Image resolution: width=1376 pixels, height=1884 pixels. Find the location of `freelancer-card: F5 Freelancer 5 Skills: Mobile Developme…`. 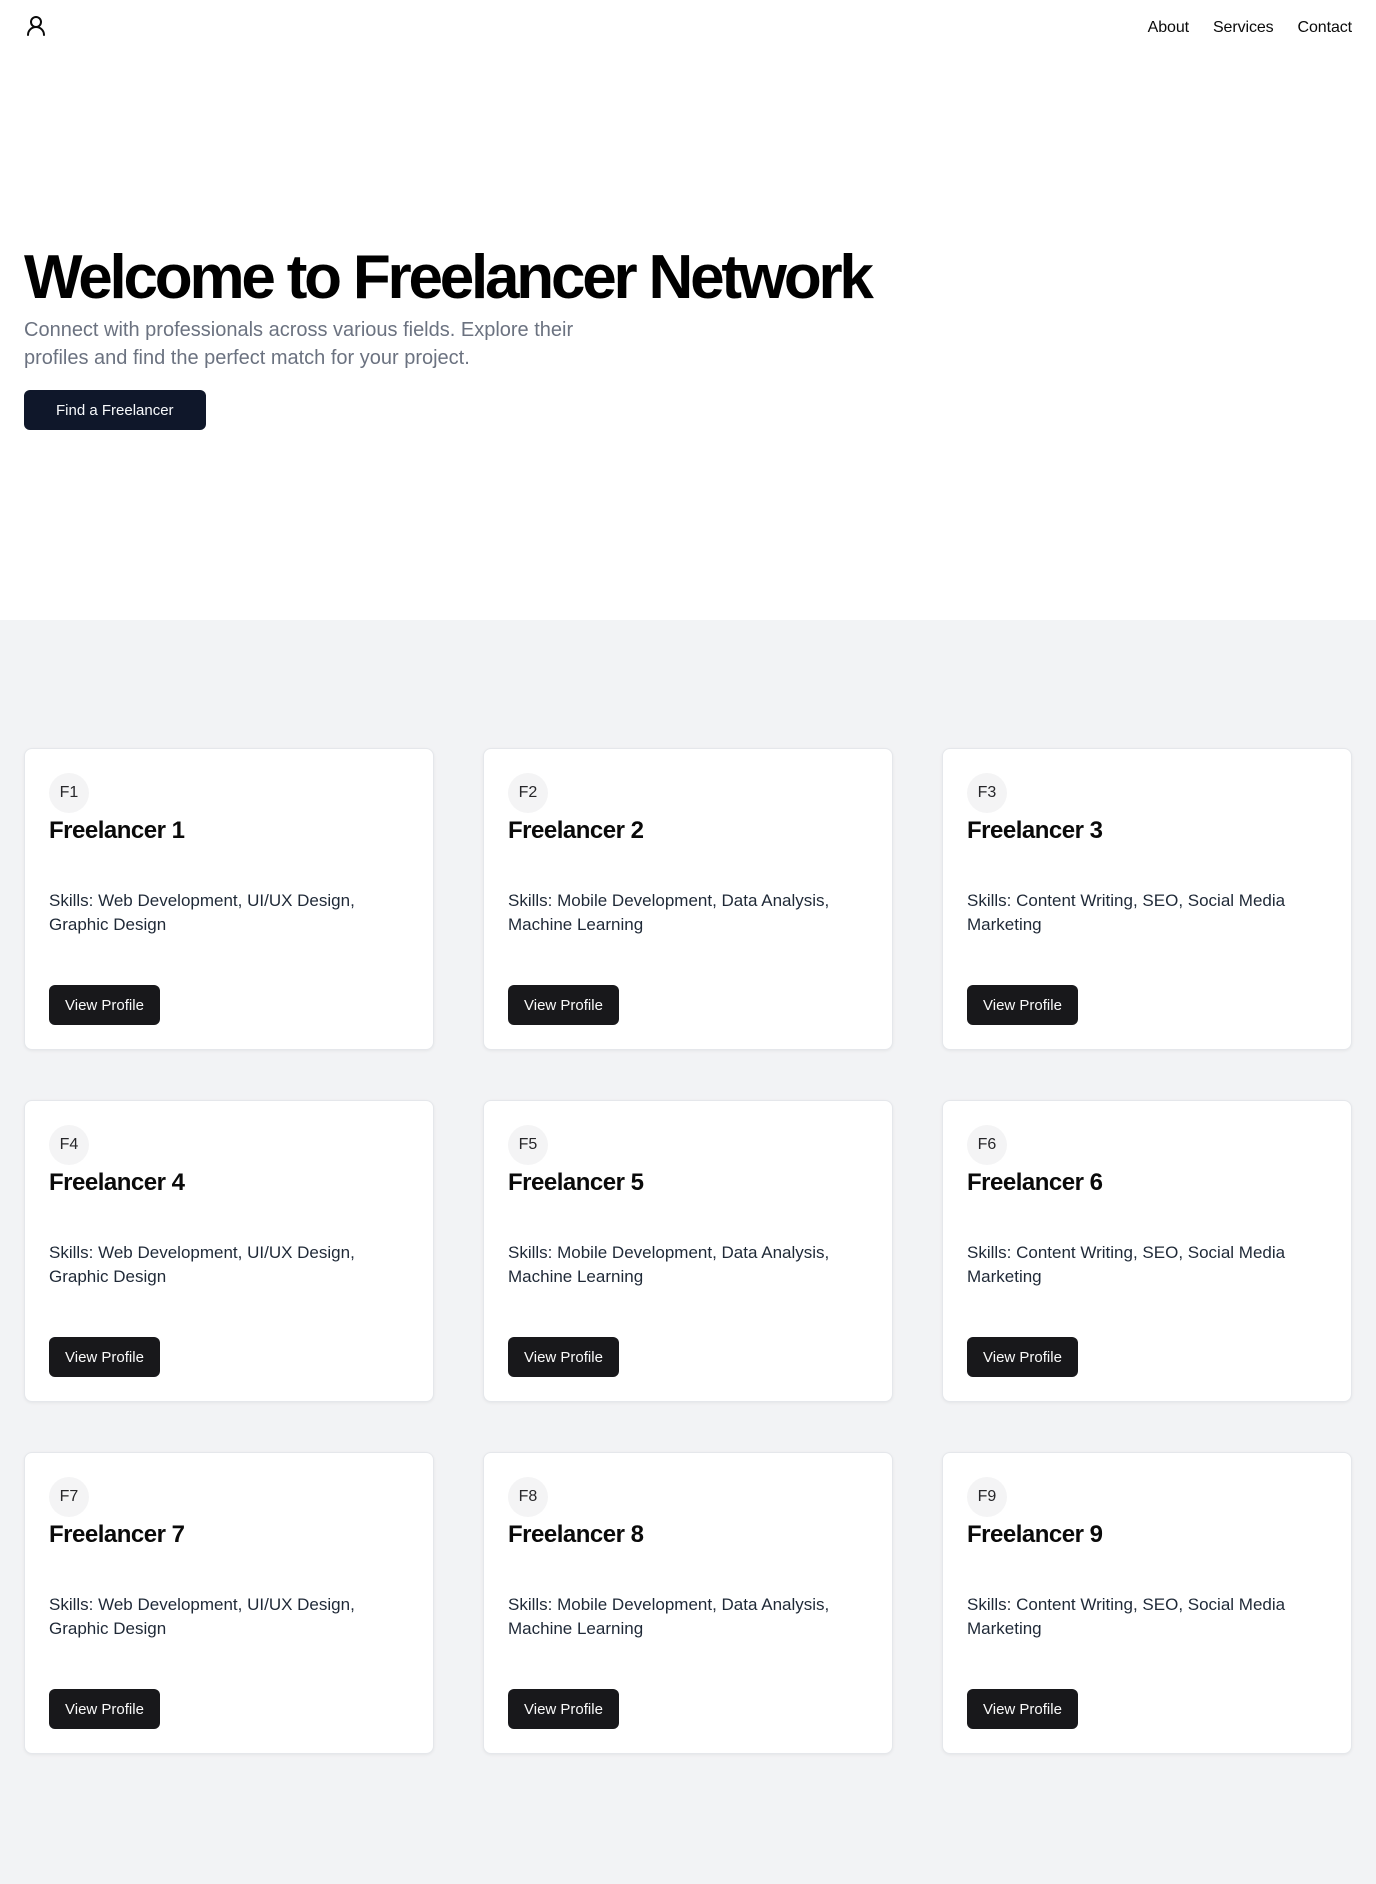

freelancer-card: F5 Freelancer 5 Skills: Mobile Developme… is located at coordinates (688, 1251).